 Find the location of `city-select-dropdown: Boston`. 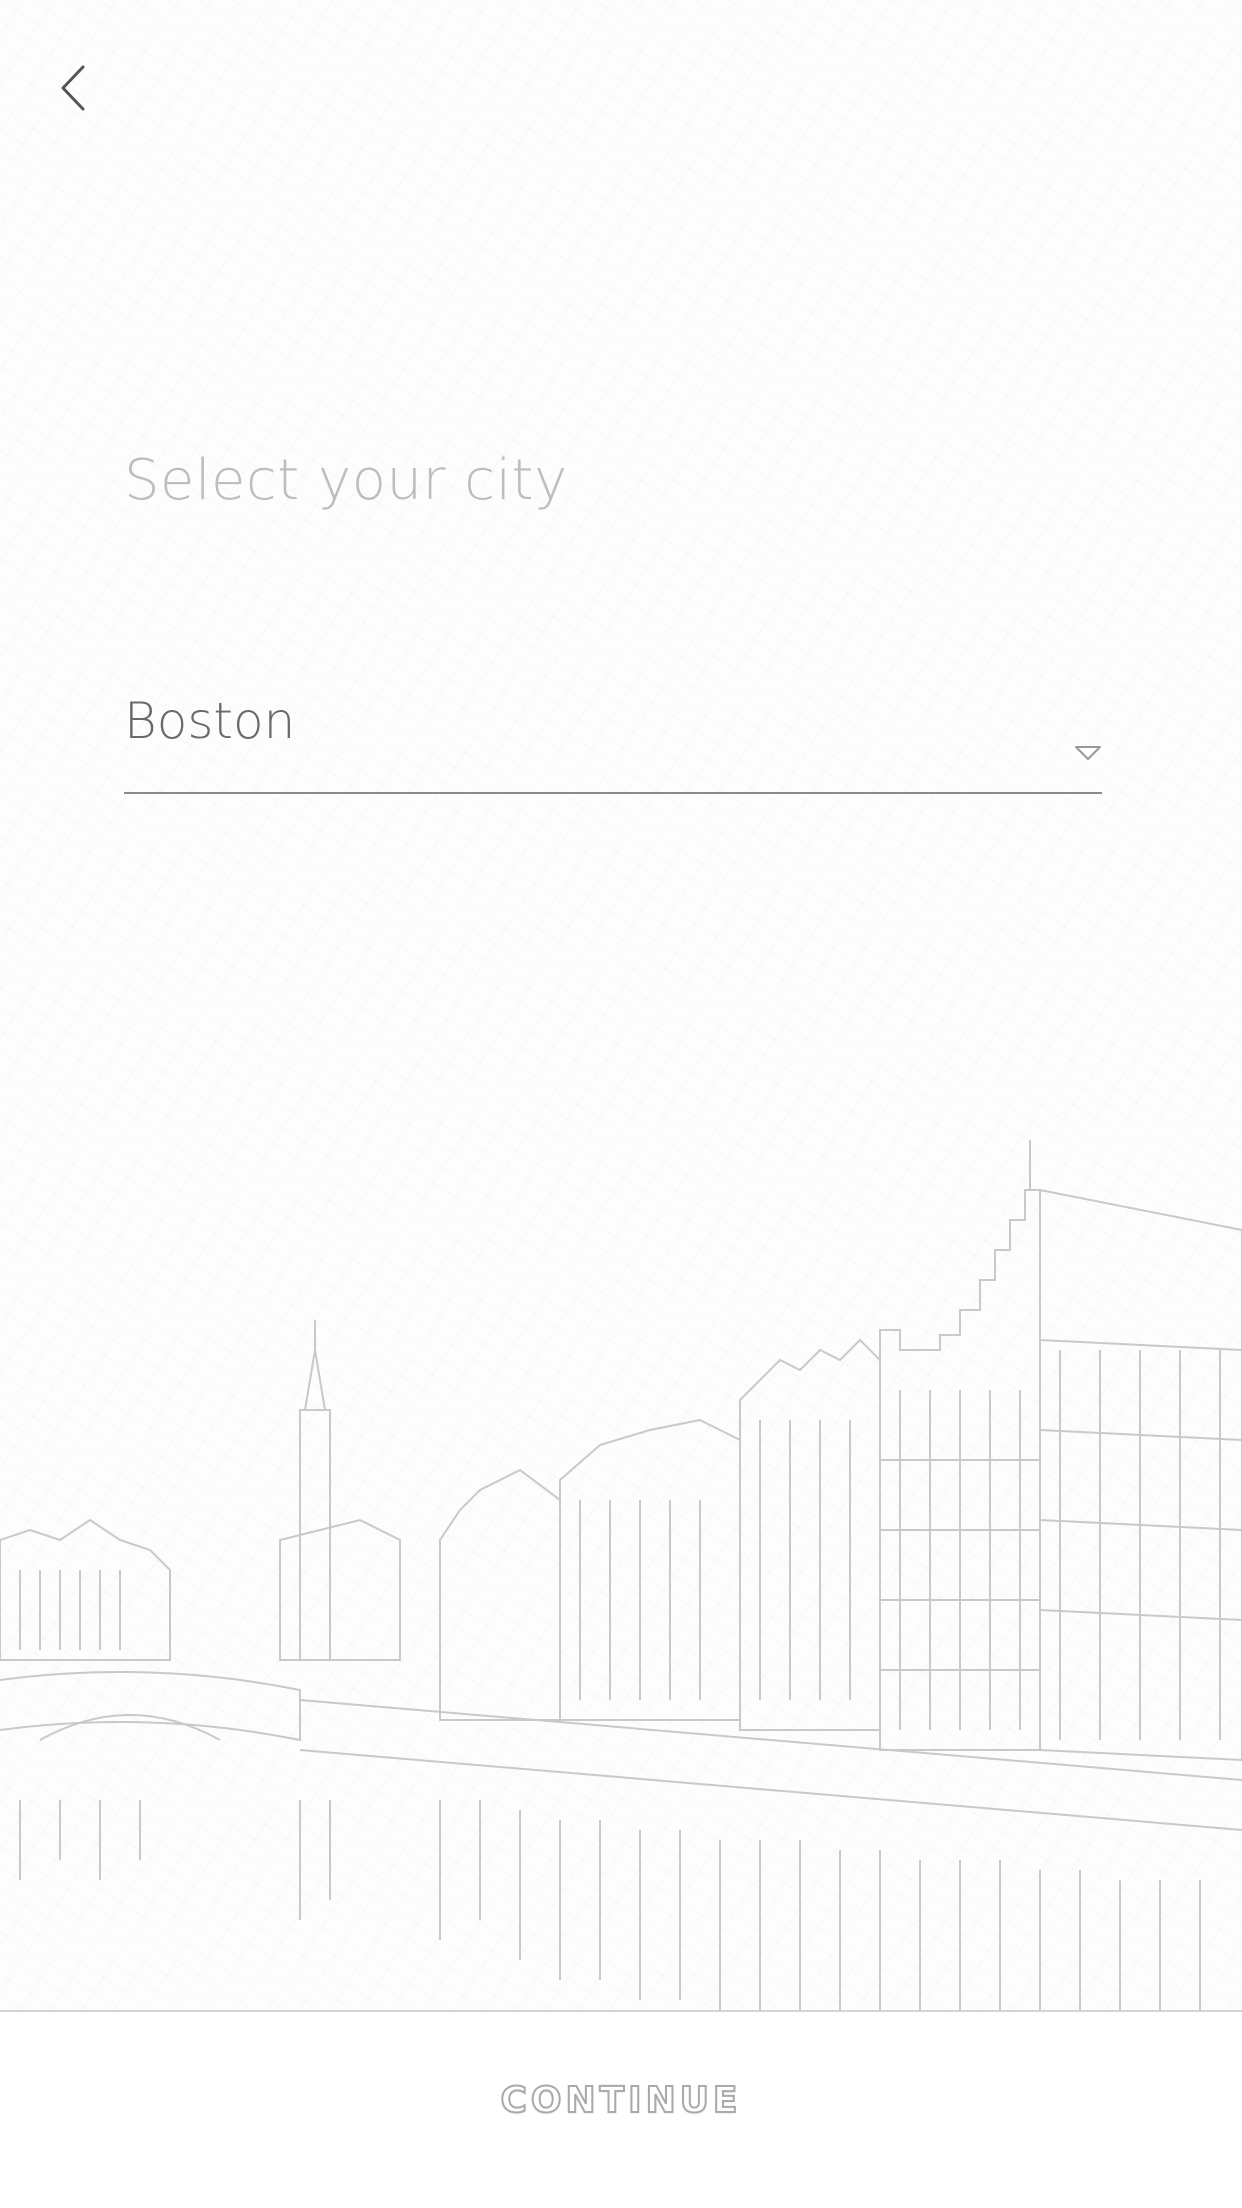

city-select-dropdown: Boston is located at coordinates (613, 737).